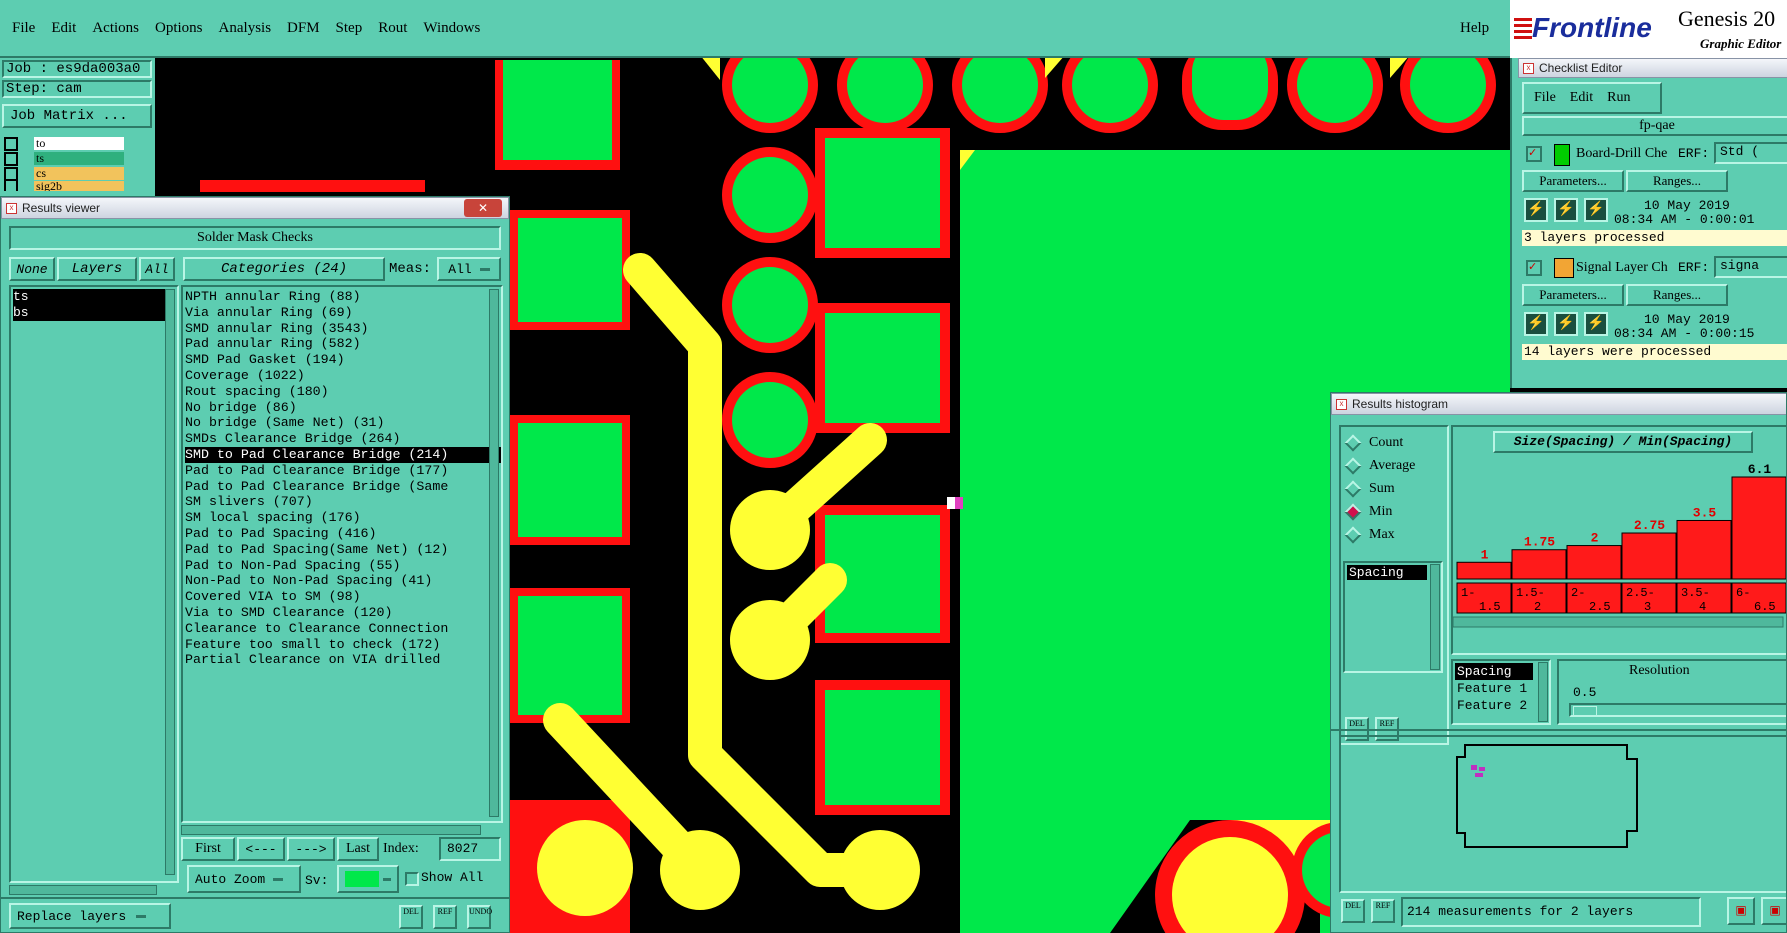 Image resolution: width=1787 pixels, height=933 pixels. I want to click on results-viewer-titlebar: x Results viewer ✕, so click(255, 208).